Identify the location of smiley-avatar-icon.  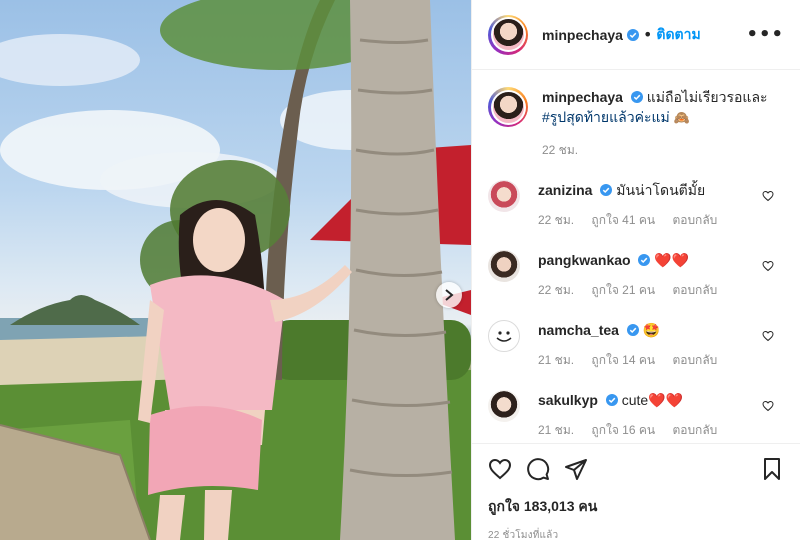
(504, 336).